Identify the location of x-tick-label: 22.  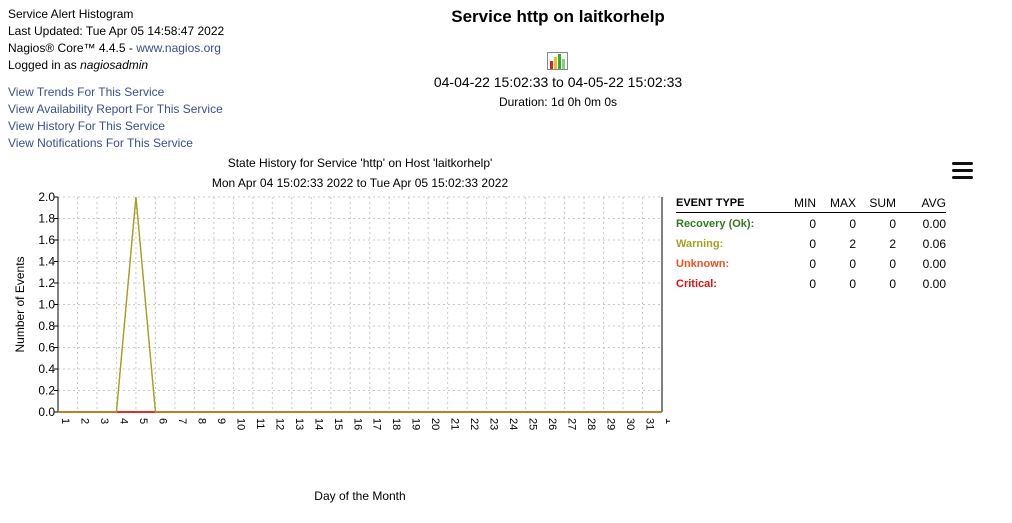
(474, 424).